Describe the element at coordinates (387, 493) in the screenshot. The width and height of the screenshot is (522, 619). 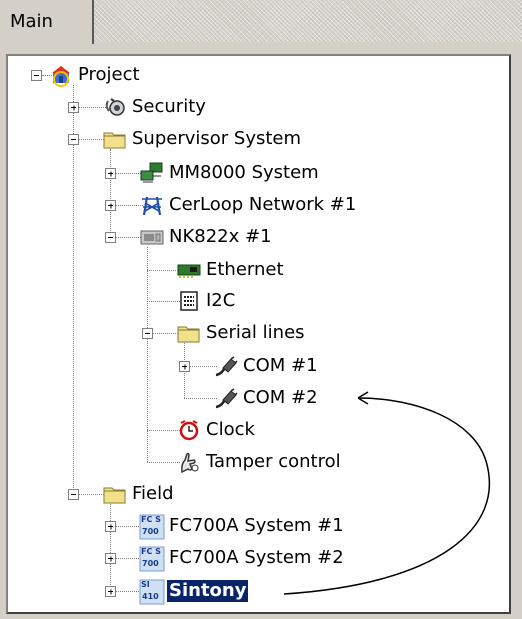
I see `annotation-arrow` at that location.